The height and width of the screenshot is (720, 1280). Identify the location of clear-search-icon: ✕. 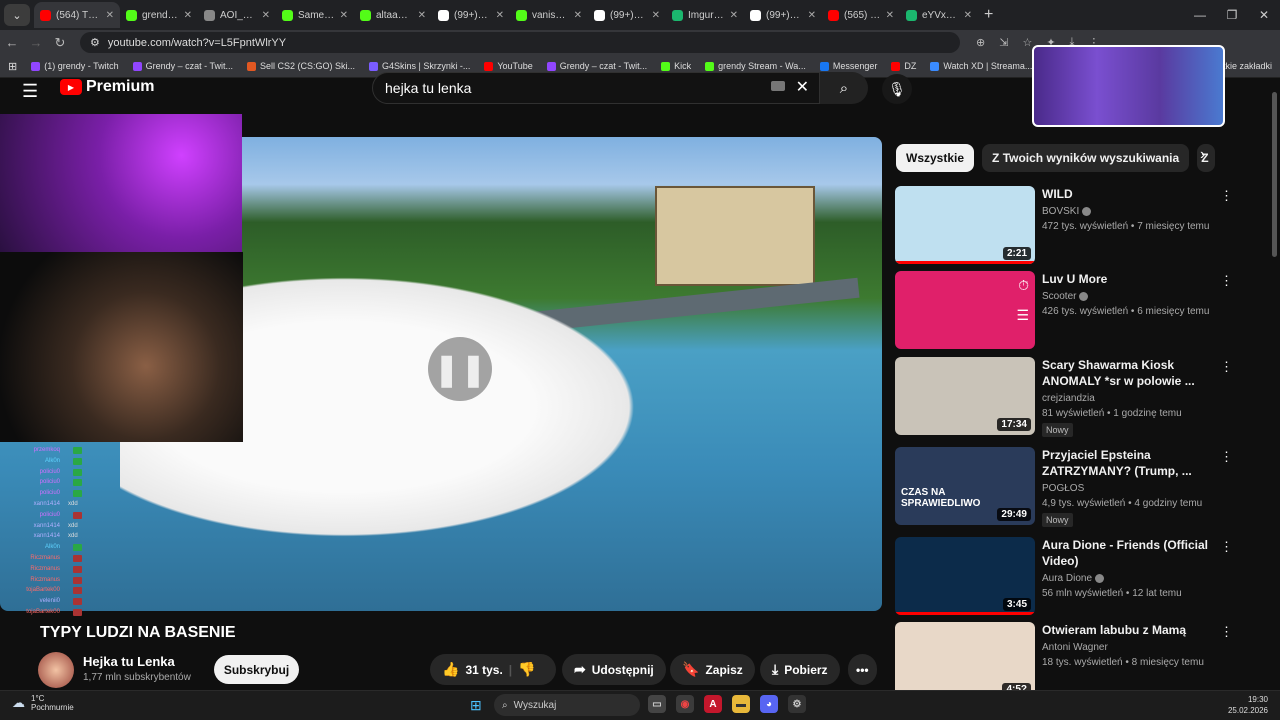
(802, 87).